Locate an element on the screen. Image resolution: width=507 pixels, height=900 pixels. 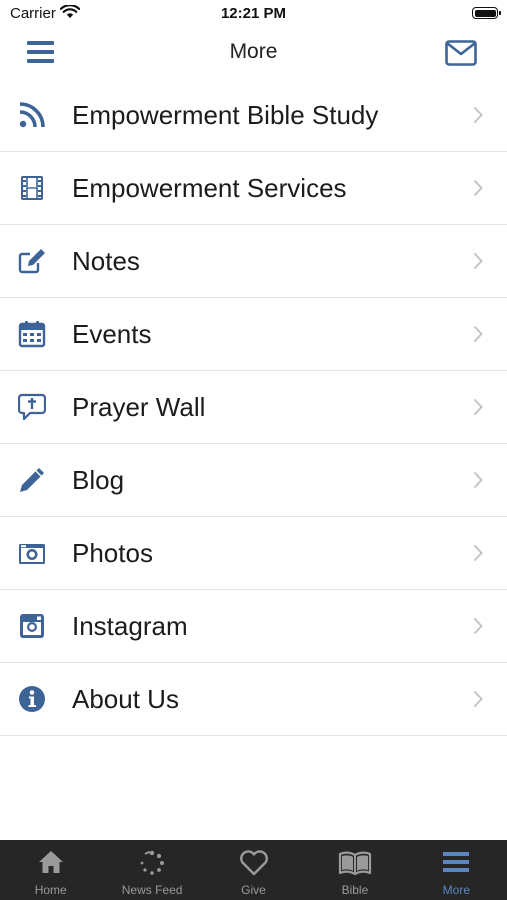
hamburger-menu-icon is located at coordinates (40, 52).